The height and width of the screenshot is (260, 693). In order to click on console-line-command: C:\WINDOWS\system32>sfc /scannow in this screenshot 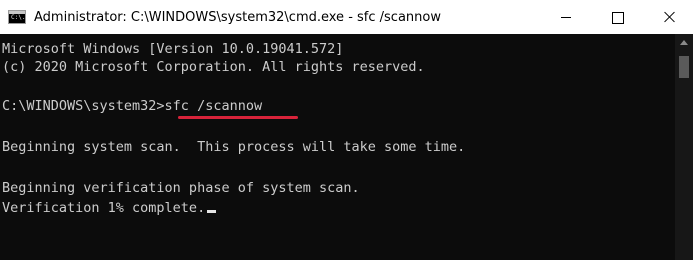, I will do `click(132, 106)`.